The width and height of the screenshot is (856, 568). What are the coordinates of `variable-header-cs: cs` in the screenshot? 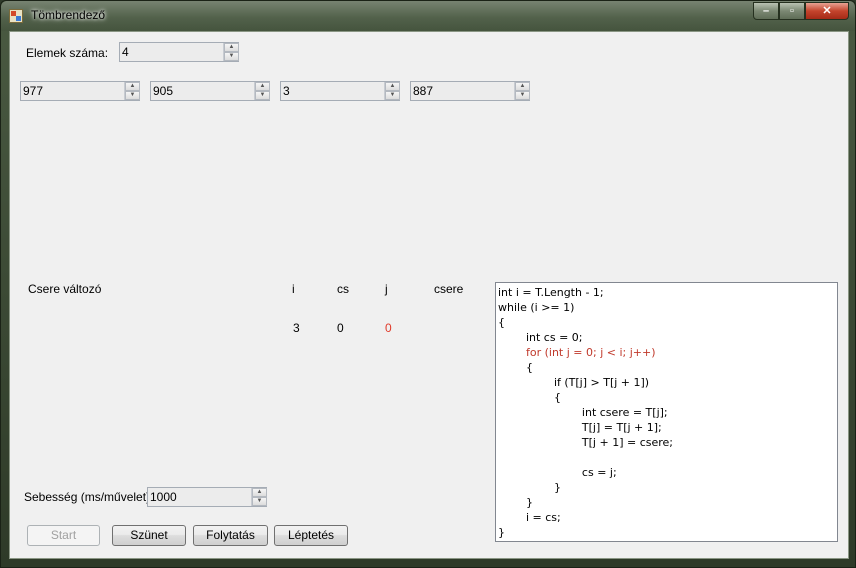 It's located at (343, 289).